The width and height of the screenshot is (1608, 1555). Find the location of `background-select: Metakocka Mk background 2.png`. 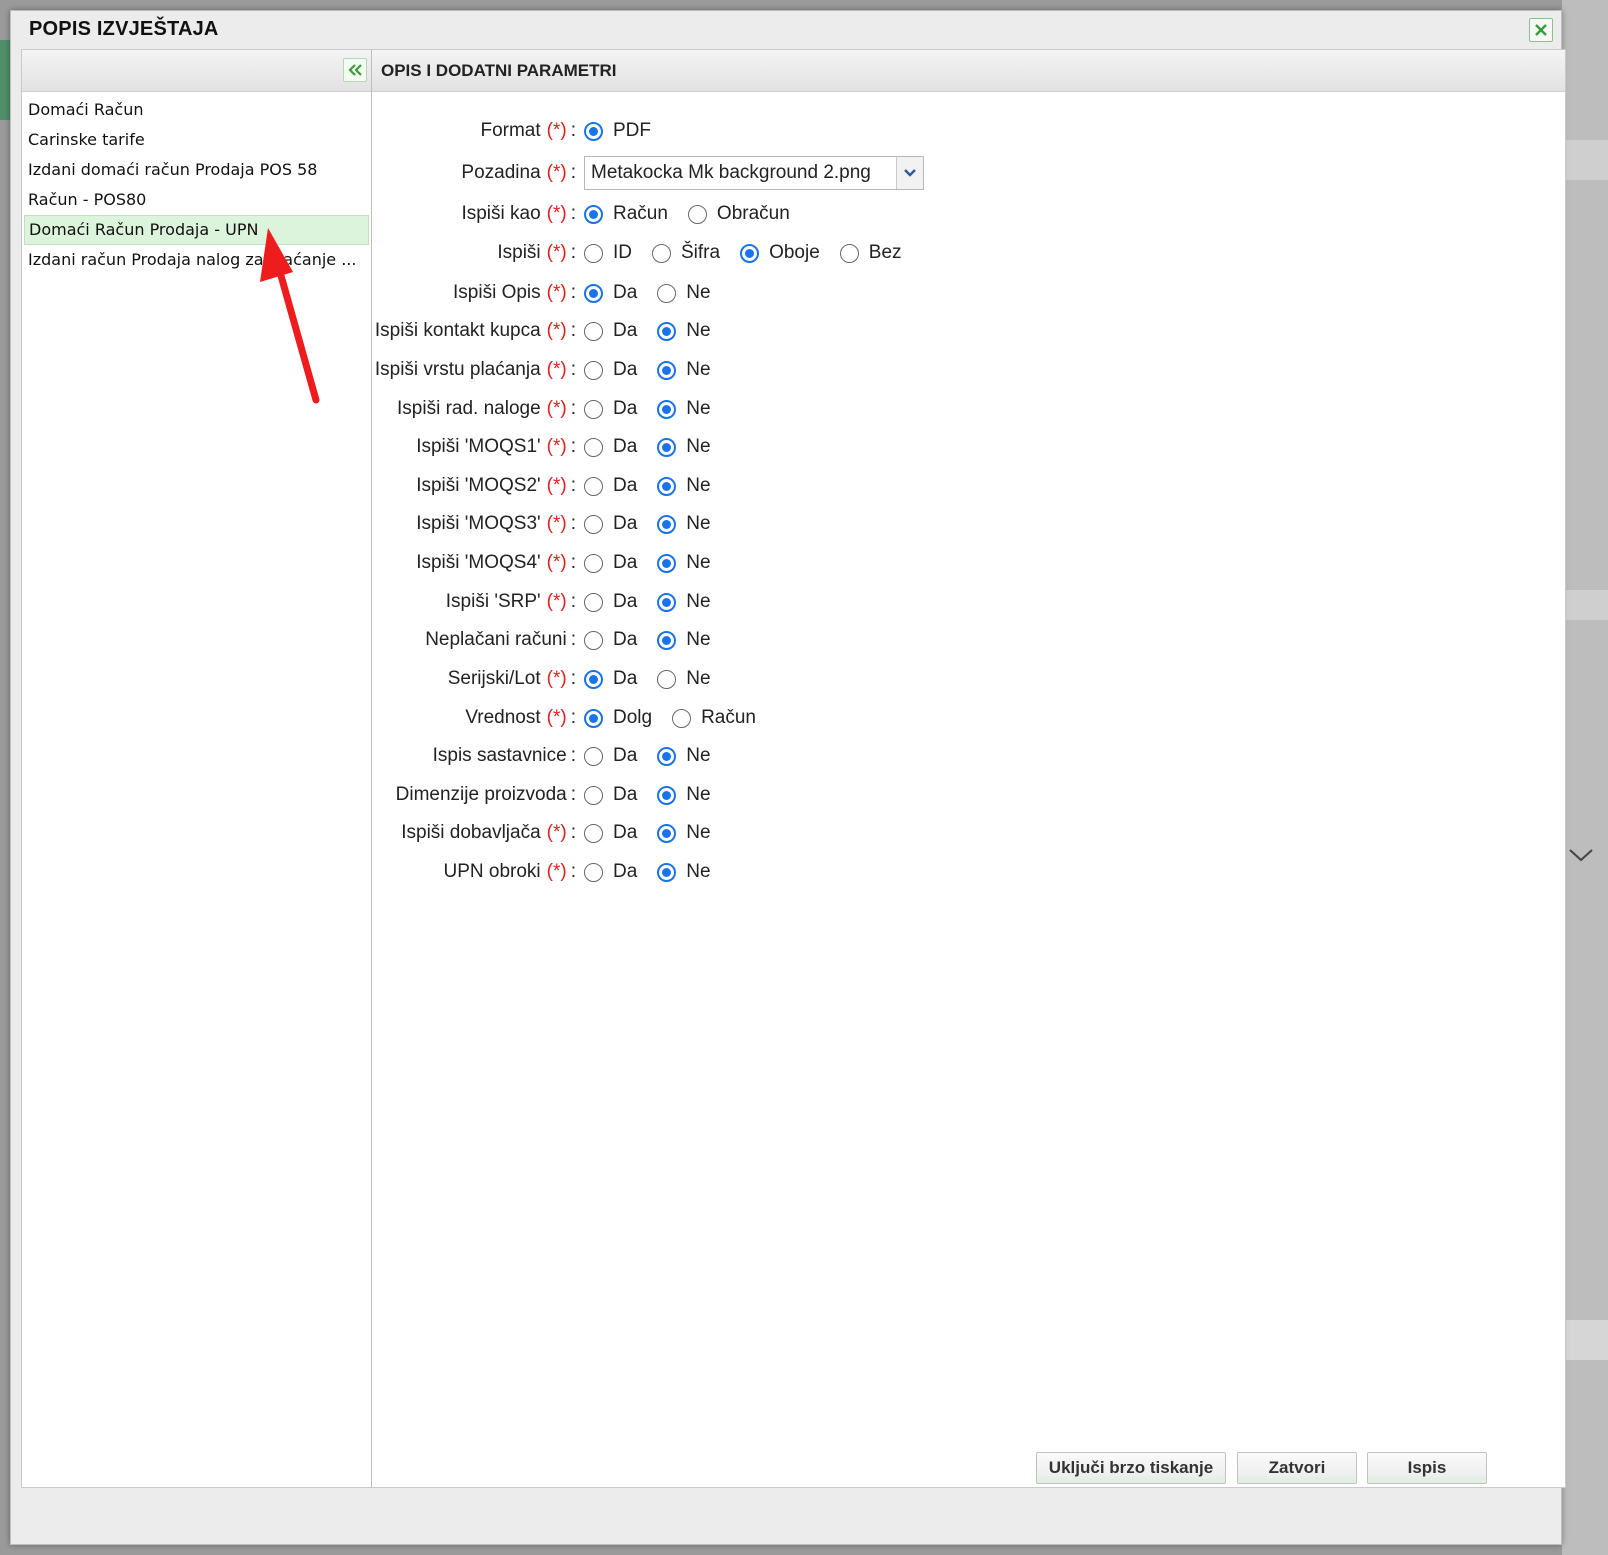

background-select: Metakocka Mk background 2.png is located at coordinates (754, 173).